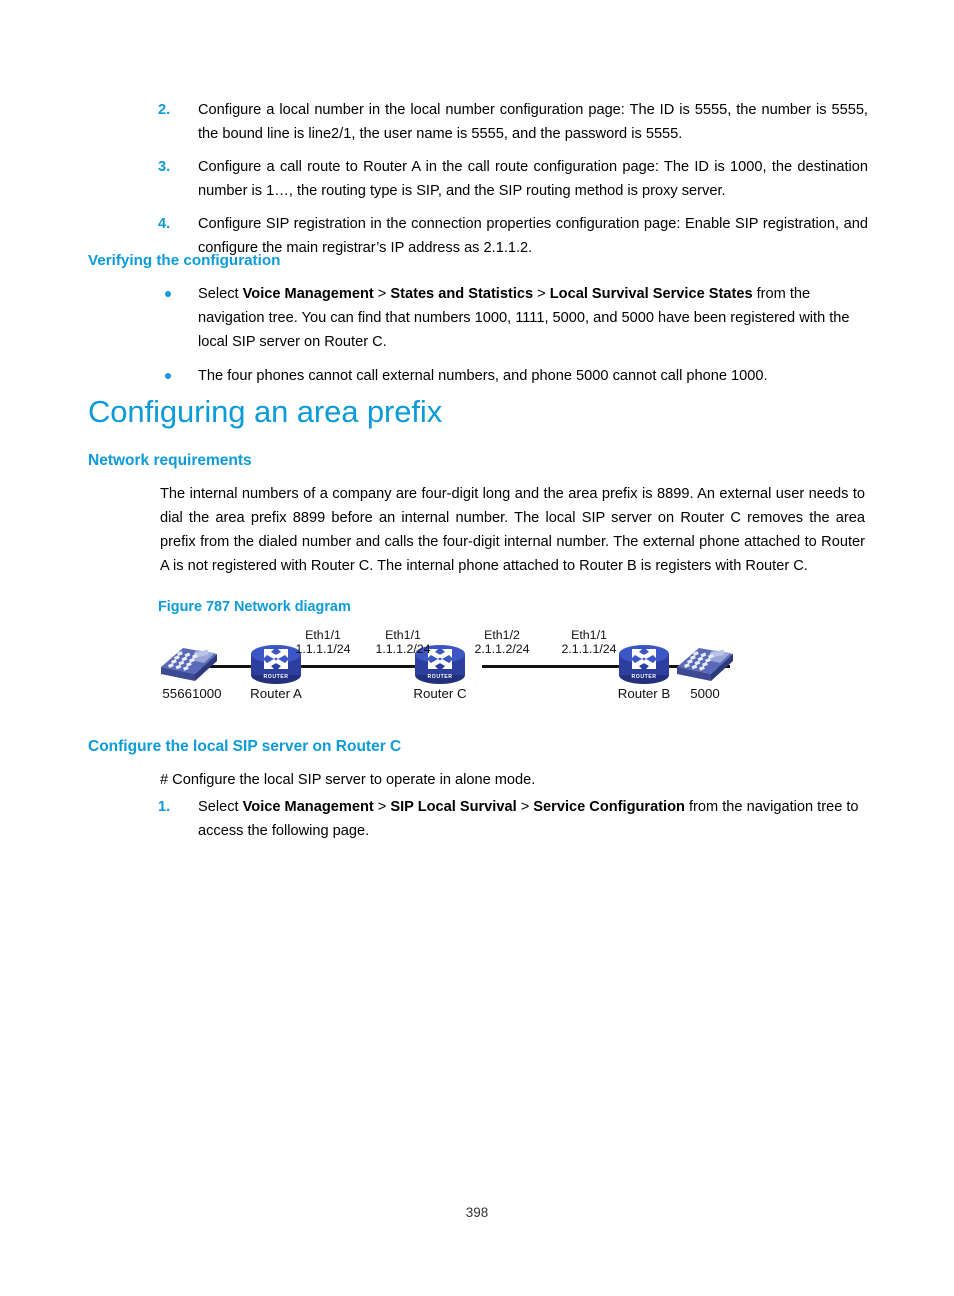 Image resolution: width=954 pixels, height=1296 pixels. Describe the element at coordinates (184, 260) in the screenshot. I see `heading-verifying-the-configuration: Verifying the configuration` at that location.